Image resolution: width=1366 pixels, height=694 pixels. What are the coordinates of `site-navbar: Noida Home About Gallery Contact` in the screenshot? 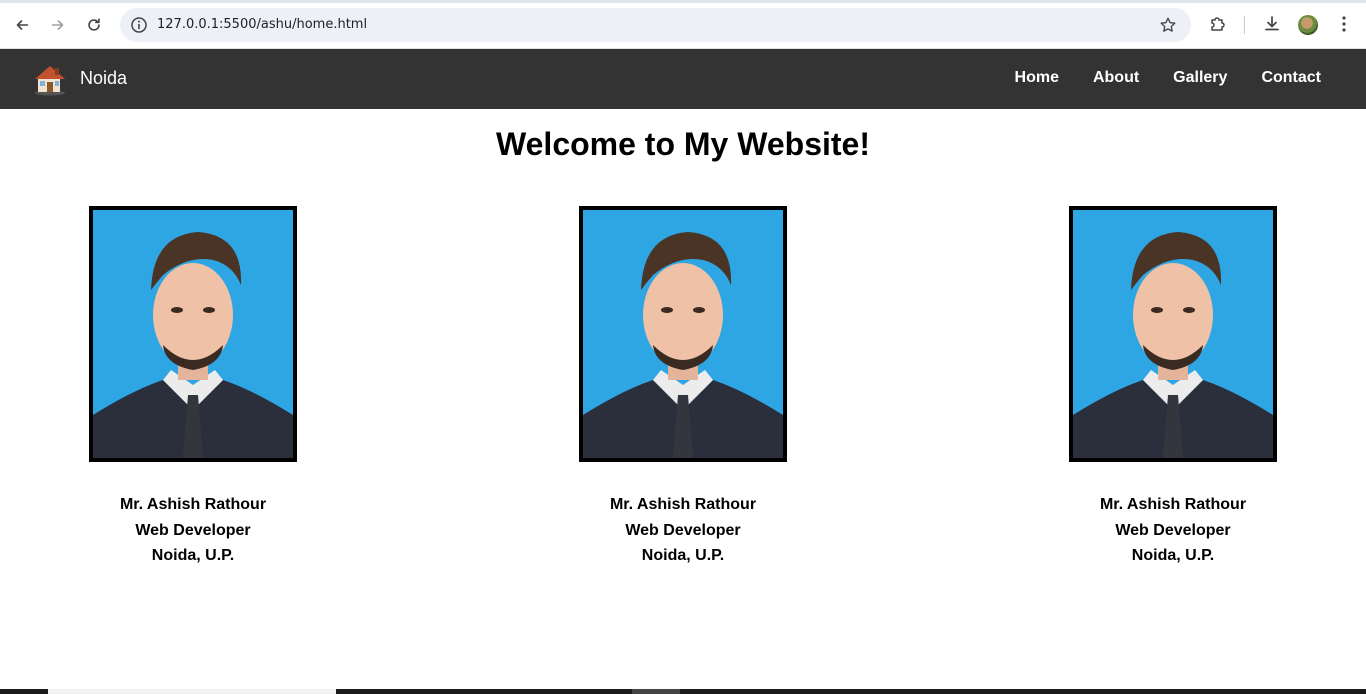 It's located at (683, 79).